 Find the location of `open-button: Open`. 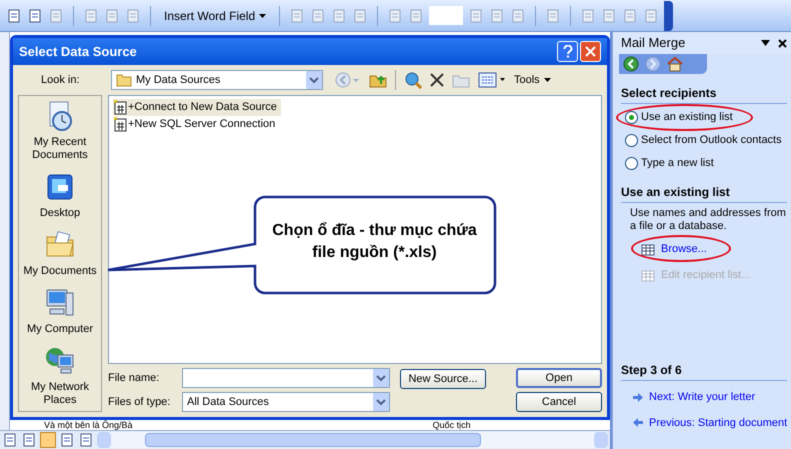

open-button: Open is located at coordinates (559, 378).